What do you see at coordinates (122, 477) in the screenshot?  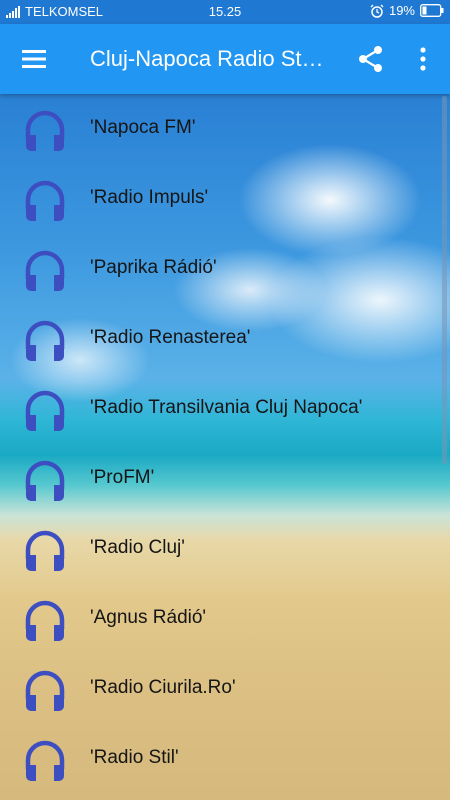 I see `station-name: 'ProFM'` at bounding box center [122, 477].